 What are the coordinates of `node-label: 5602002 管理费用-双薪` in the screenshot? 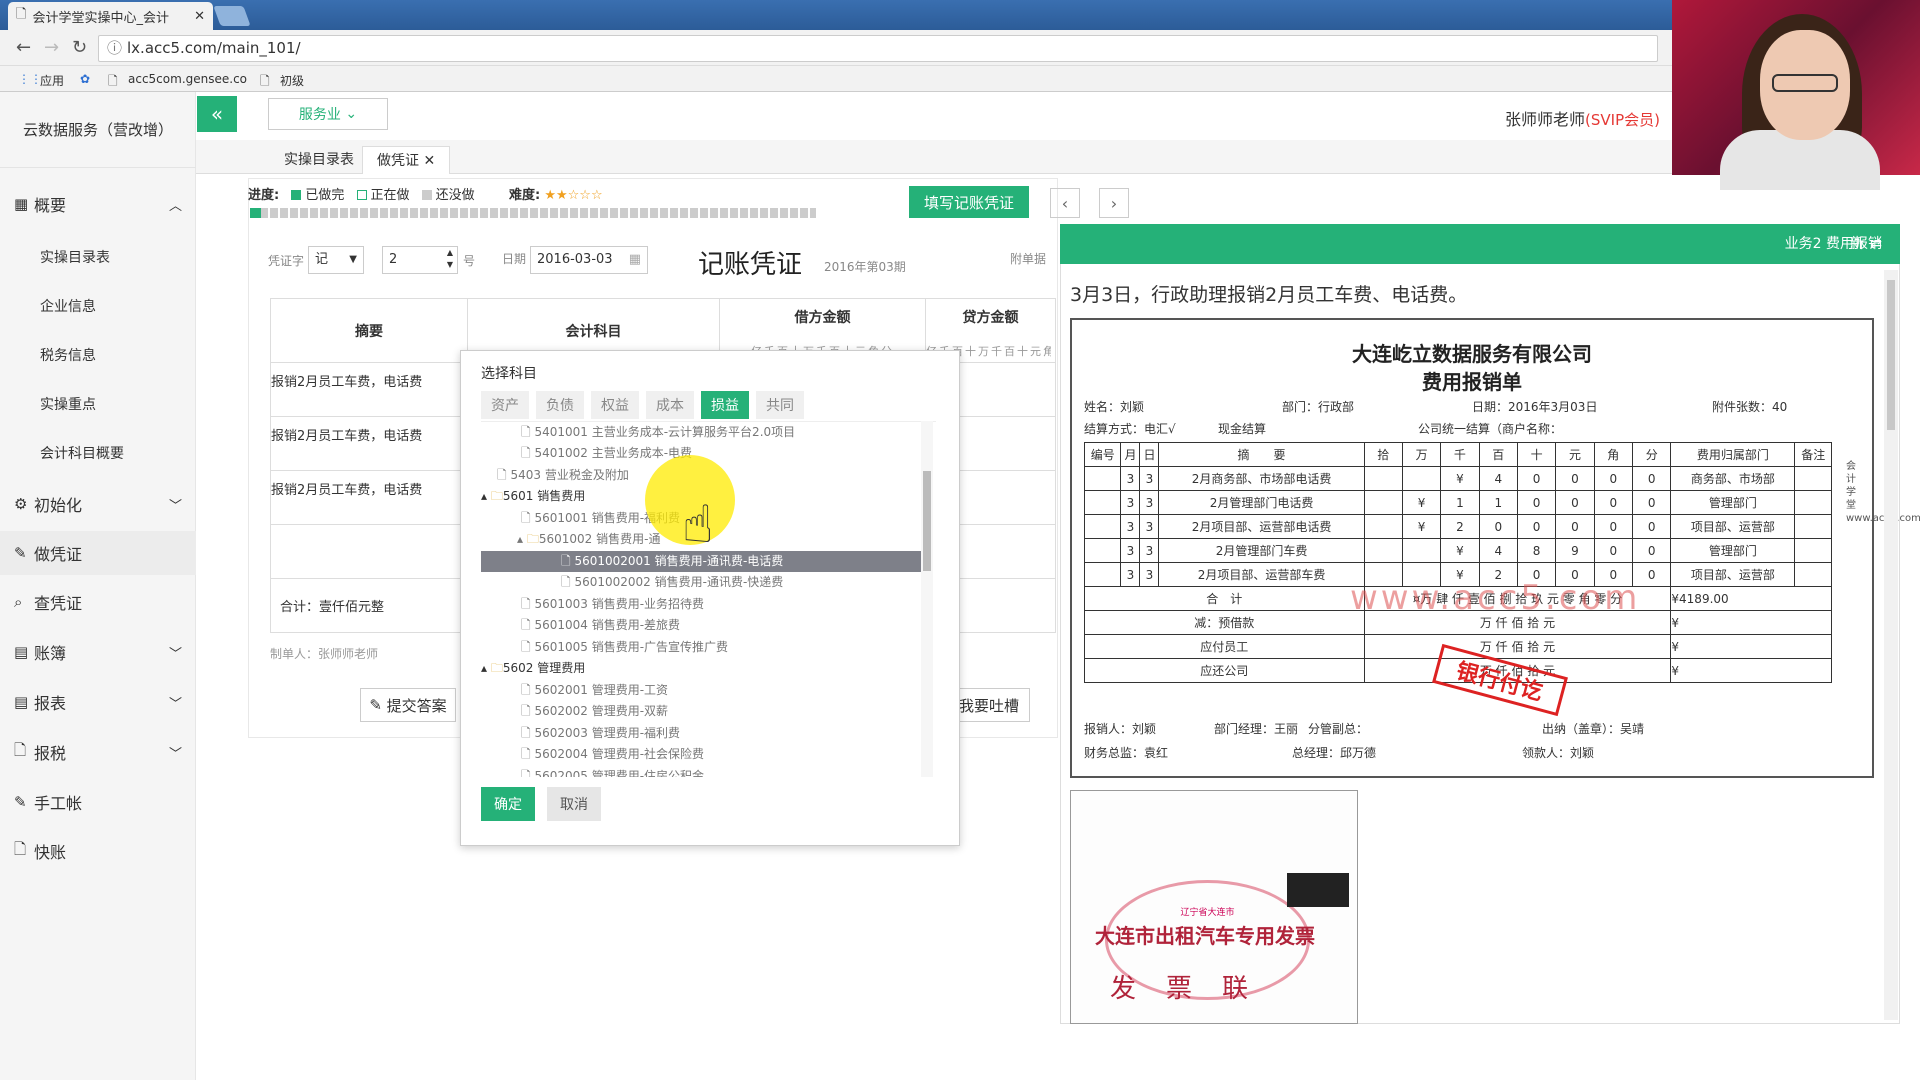 It's located at (601, 711).